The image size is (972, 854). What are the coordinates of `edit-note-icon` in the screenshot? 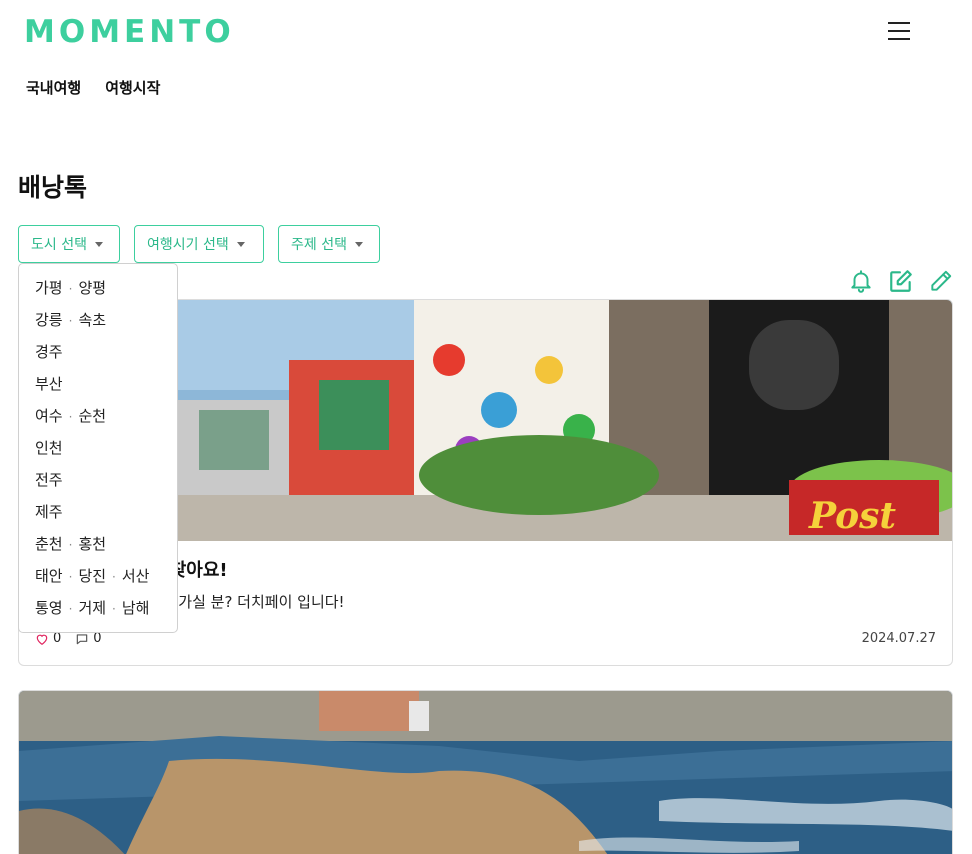 It's located at (901, 281).